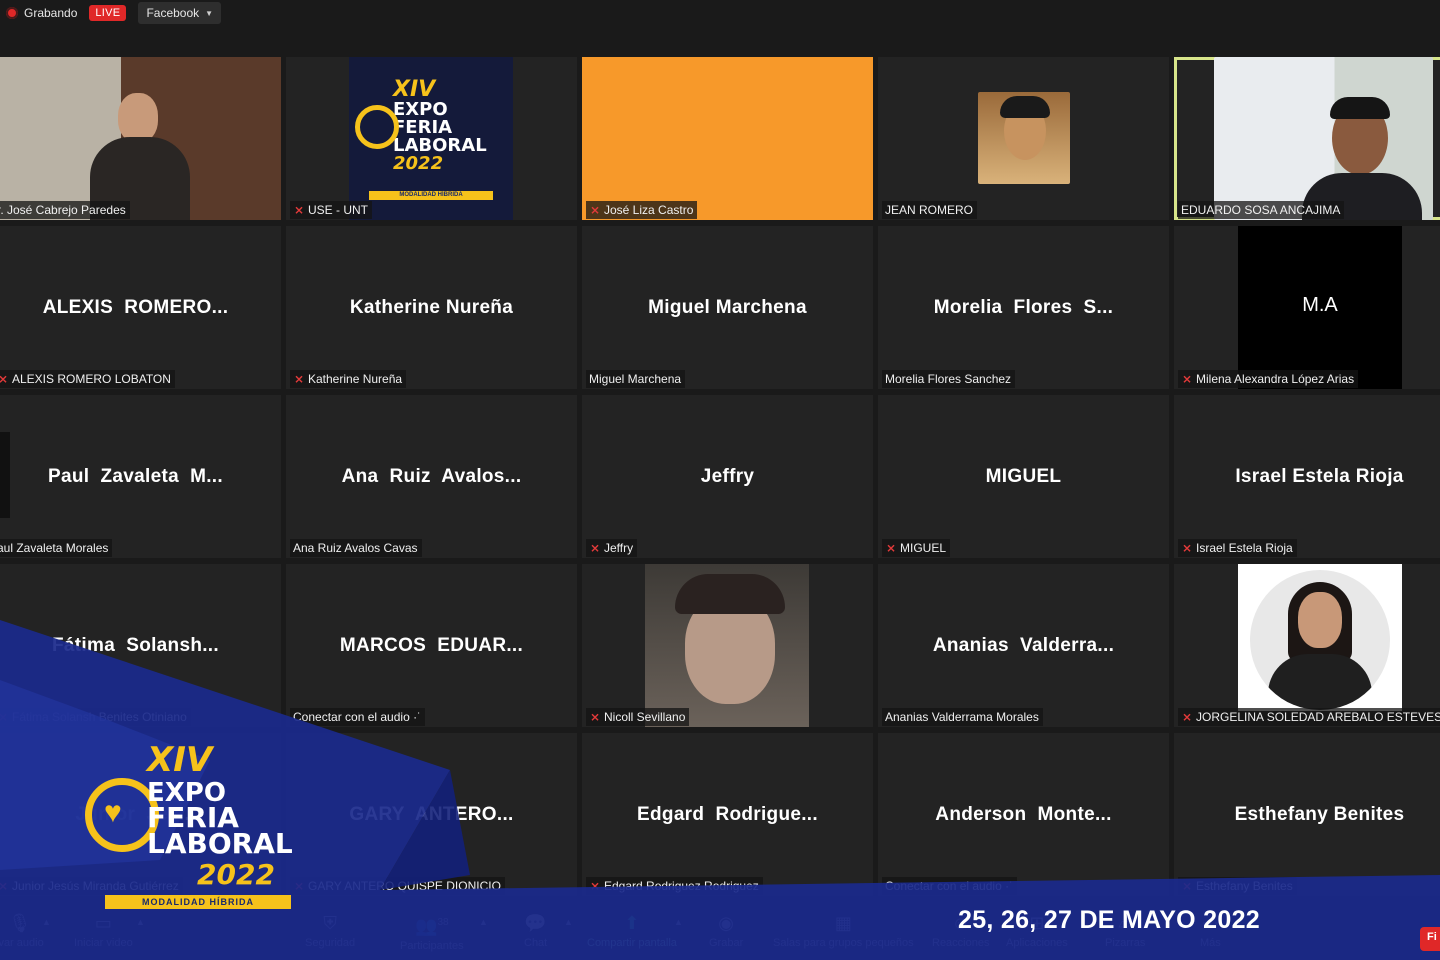 The image size is (1440, 960). What do you see at coordinates (568, 922) in the screenshot?
I see `chat-caret-icon: ▲` at bounding box center [568, 922].